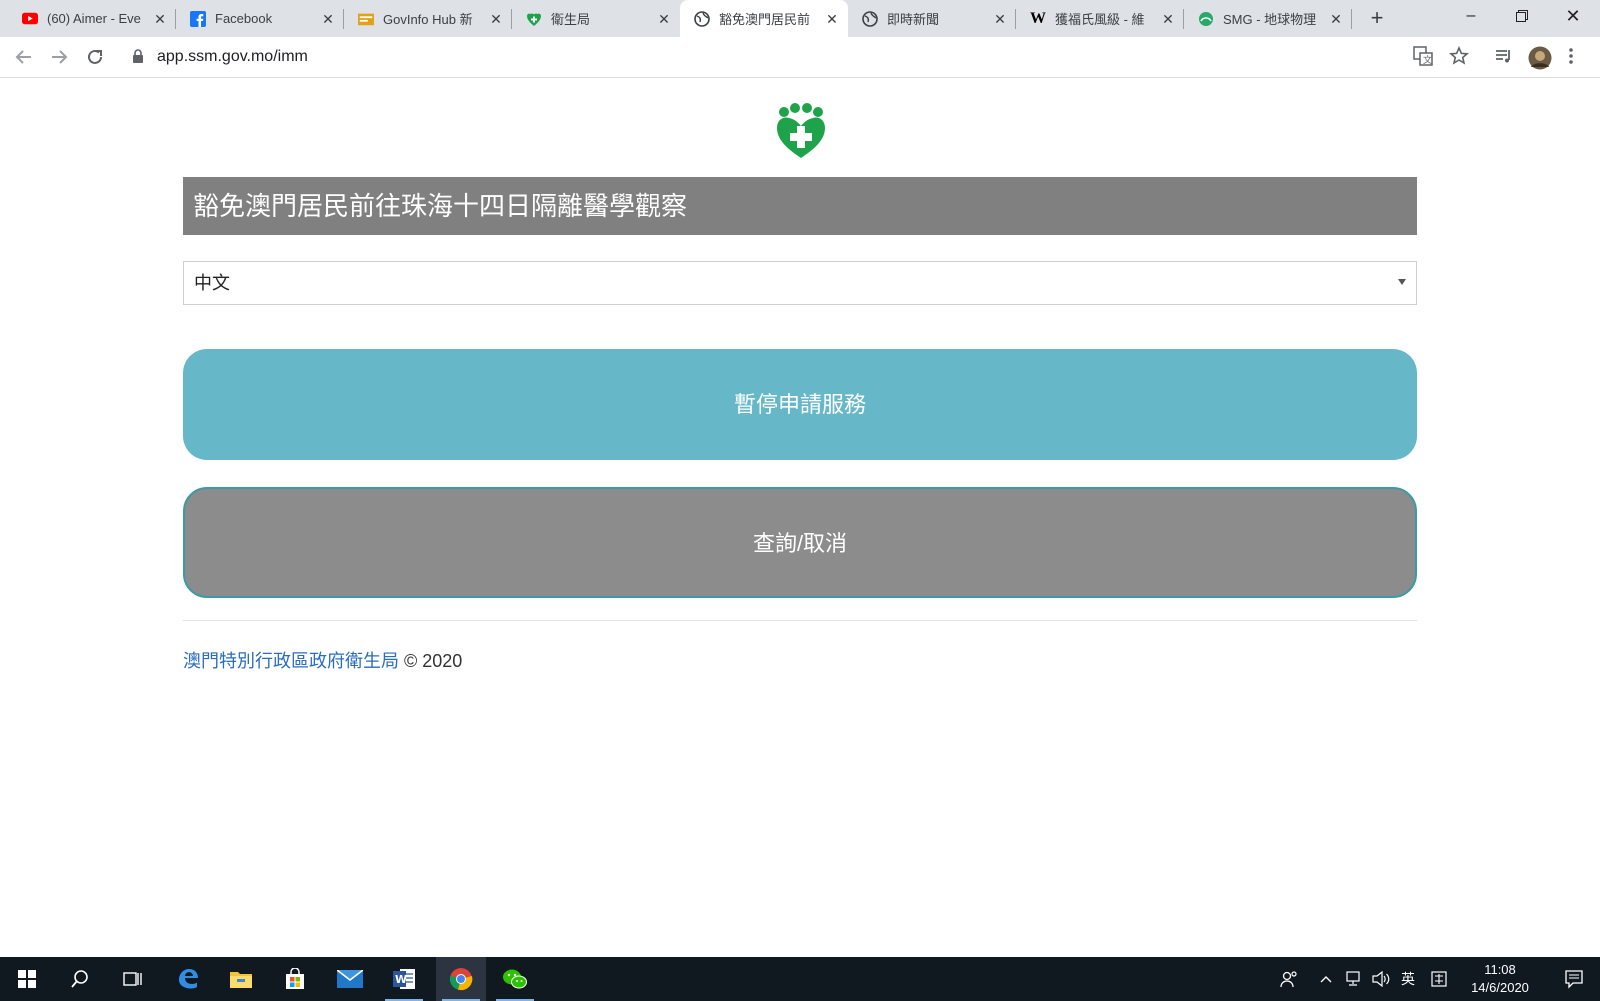 The image size is (1600, 1001). Describe the element at coordinates (133, 979) in the screenshot. I see `task-view-icon` at that location.